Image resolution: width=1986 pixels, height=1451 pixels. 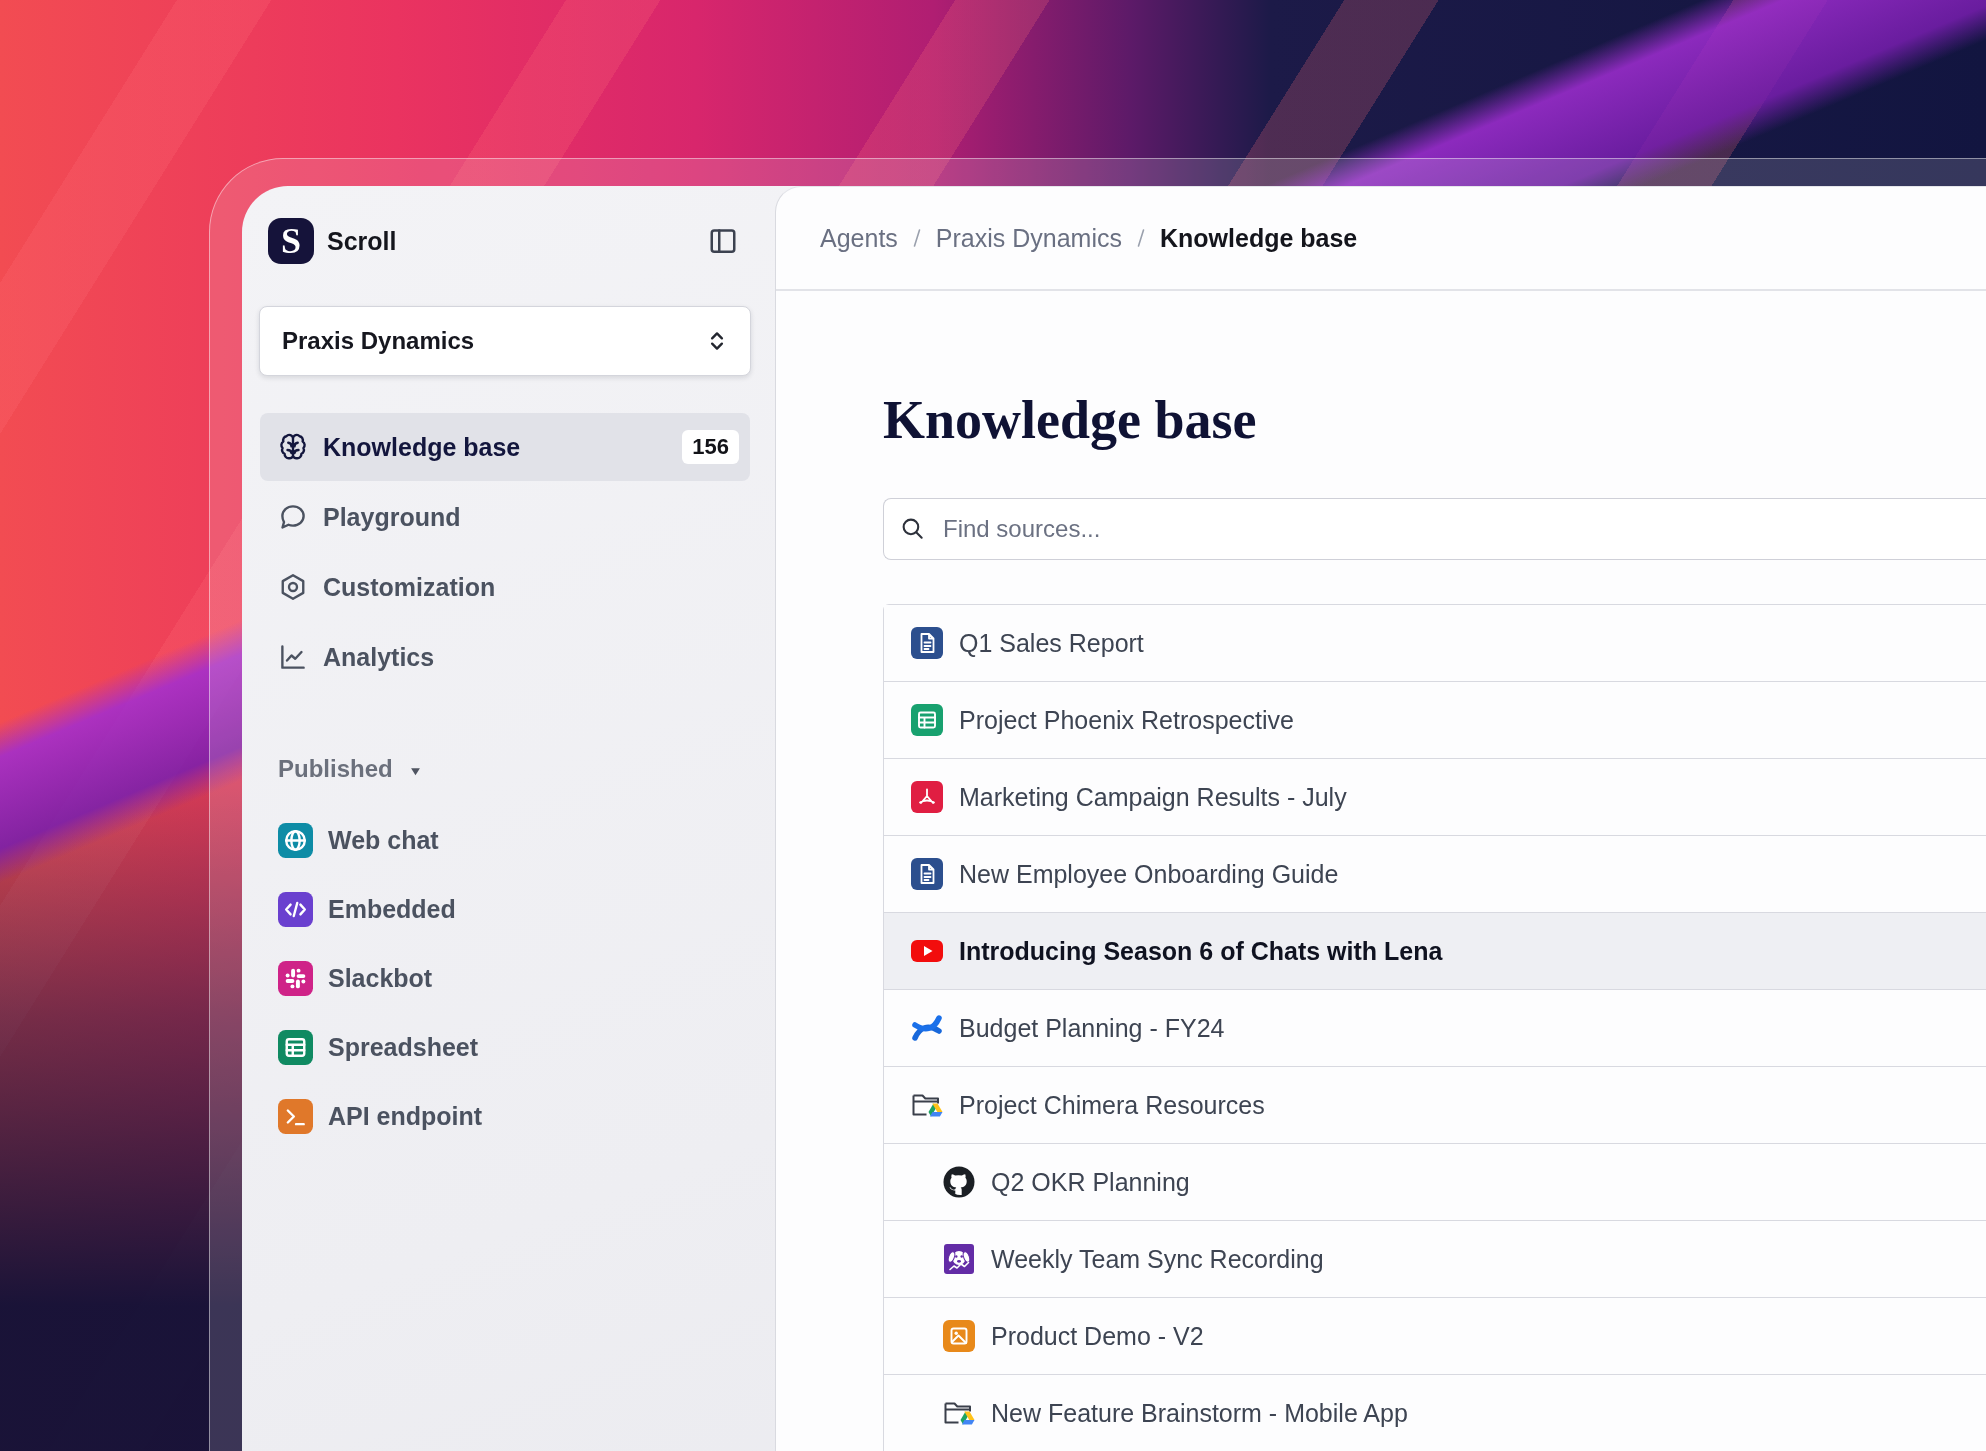 What do you see at coordinates (1435, 951) in the screenshot?
I see `source-row: Introducing Season 6 of Chats with Lena` at bounding box center [1435, 951].